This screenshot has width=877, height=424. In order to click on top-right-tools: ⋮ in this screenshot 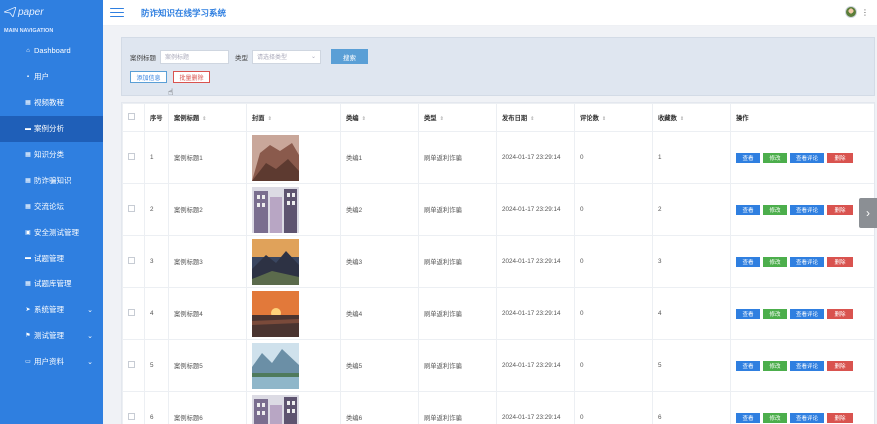, I will do `click(857, 12)`.